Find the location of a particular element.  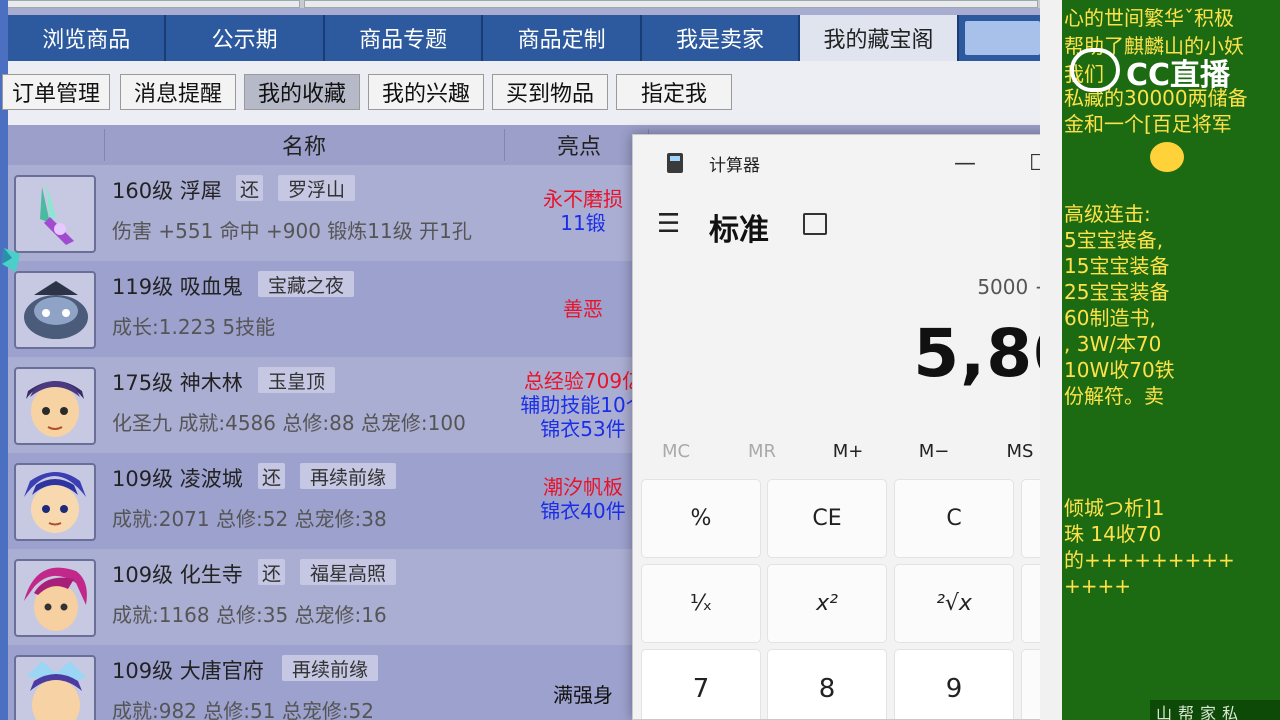

chat-line: 金和一个[百足将军 is located at coordinates (1148, 124).